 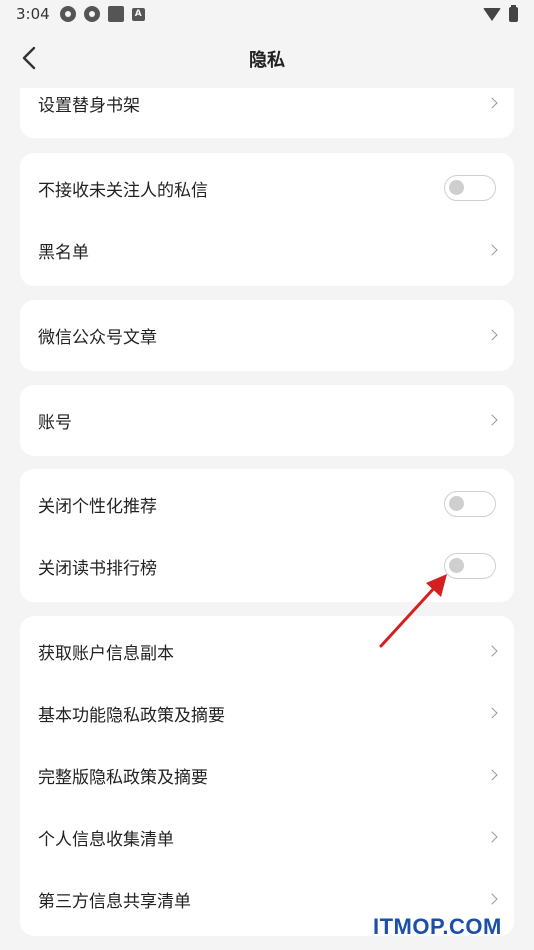 What do you see at coordinates (138, 14) in the screenshot?
I see `a-icon: A` at bounding box center [138, 14].